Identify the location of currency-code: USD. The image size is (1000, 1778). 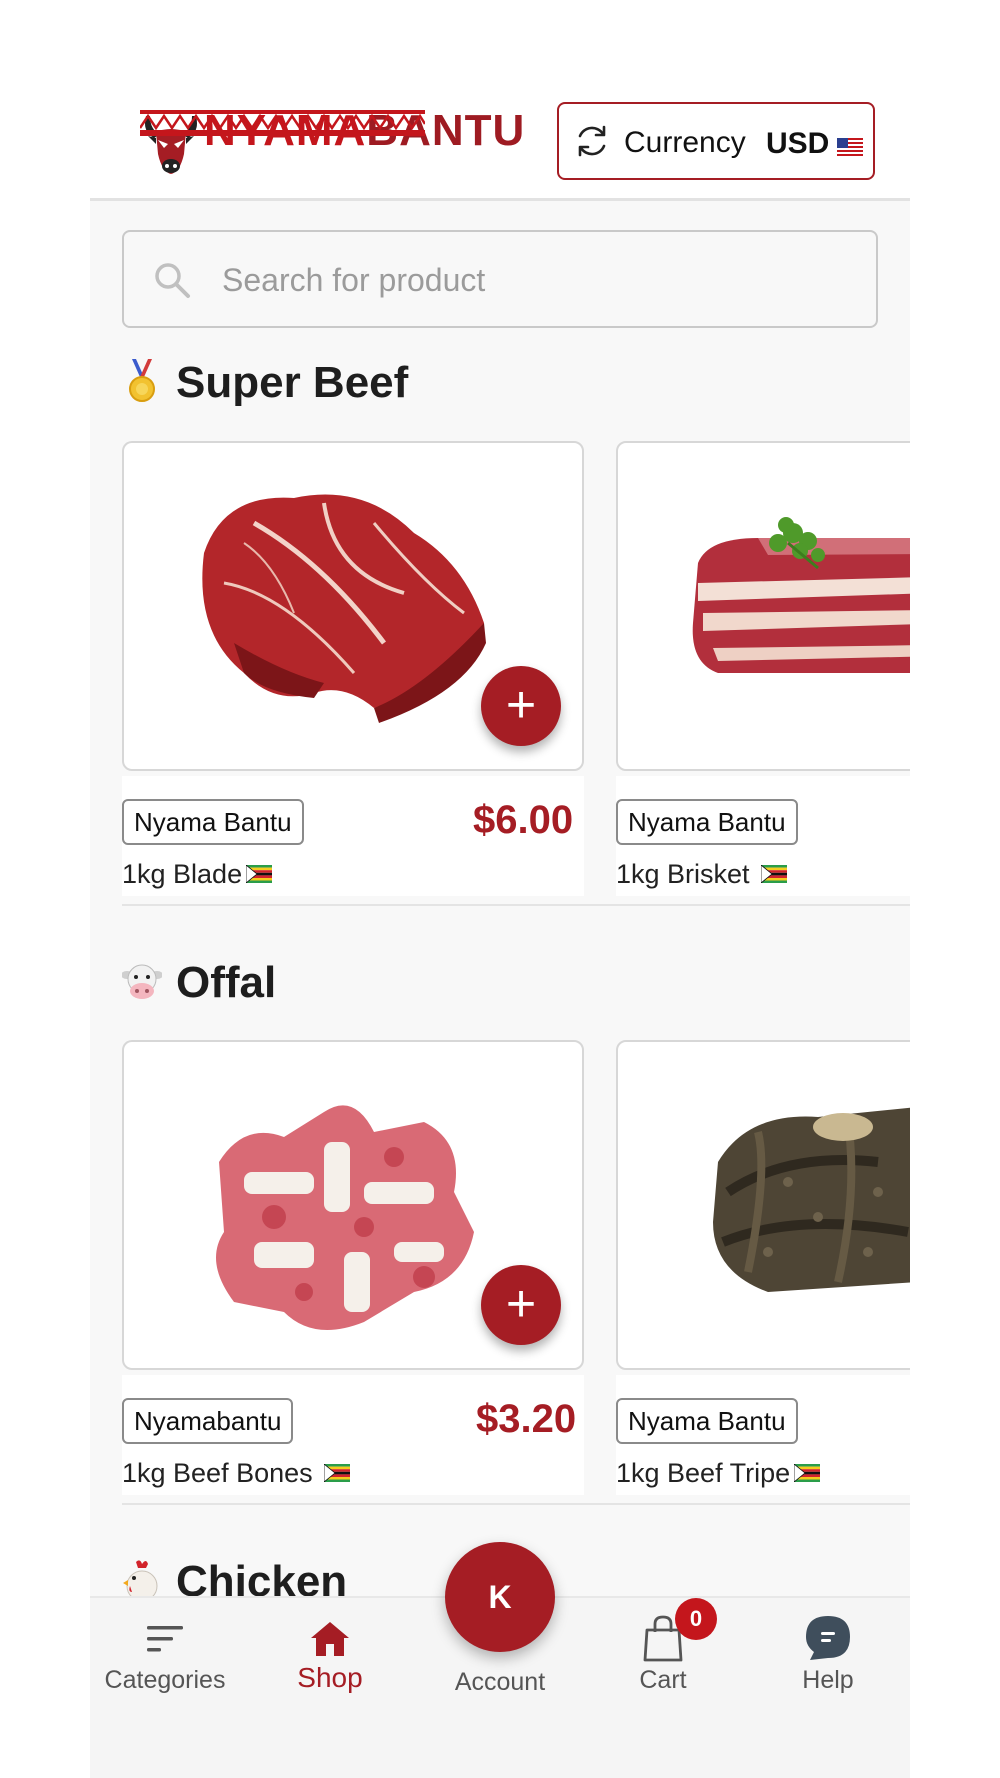
(798, 143).